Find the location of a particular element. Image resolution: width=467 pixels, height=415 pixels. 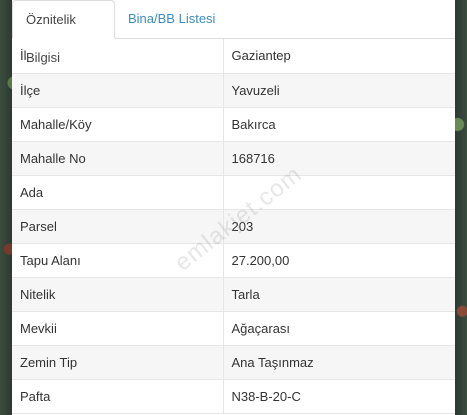

row-value-zemin-tip: Ana Taşınmaz is located at coordinates (339, 362).